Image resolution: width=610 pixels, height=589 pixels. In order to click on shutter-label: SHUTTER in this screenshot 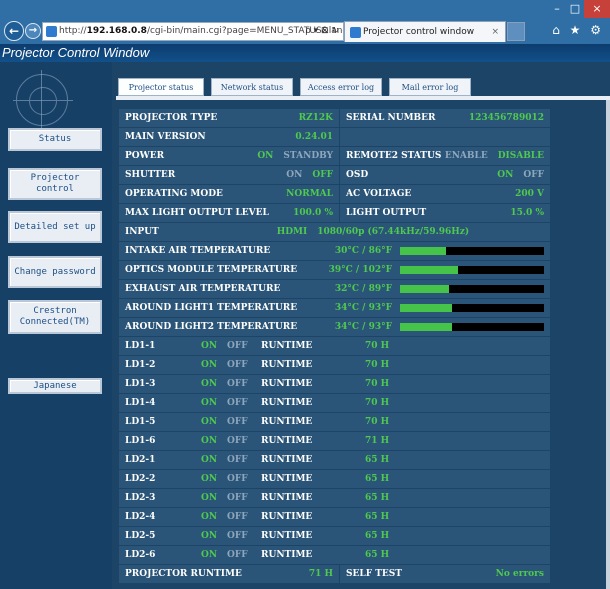, I will do `click(150, 175)`.